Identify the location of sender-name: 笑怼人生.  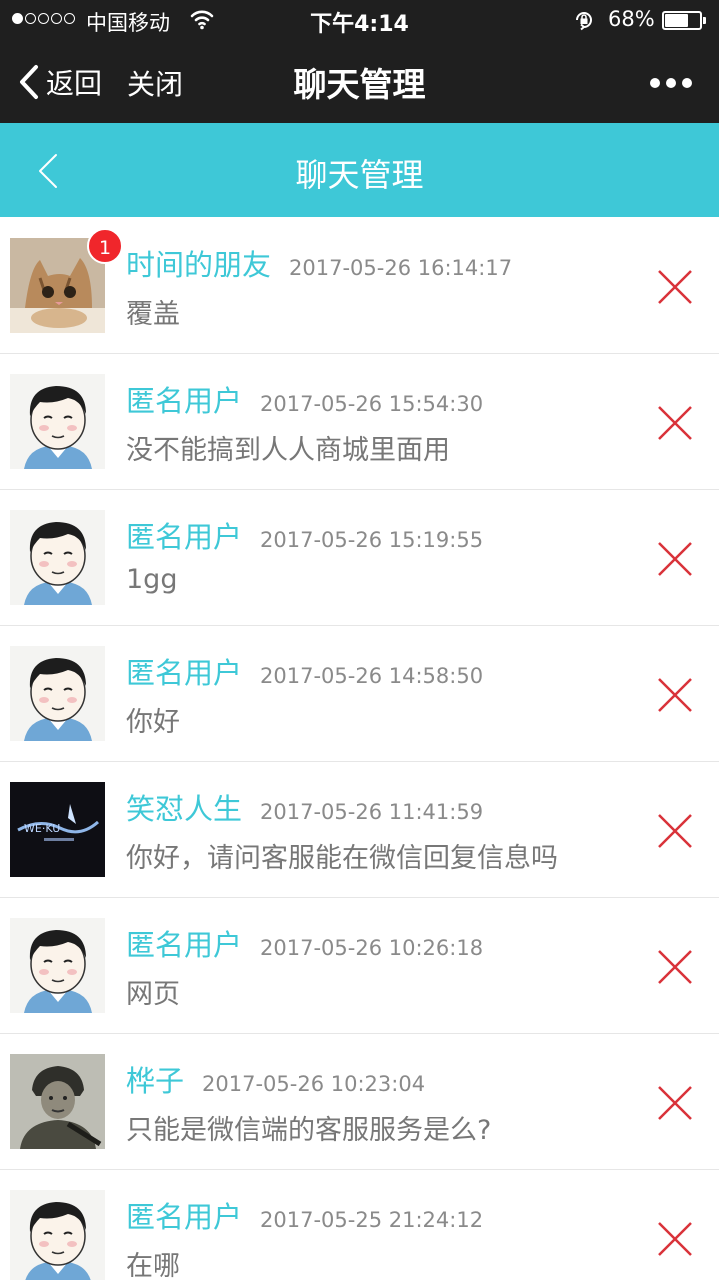
(184, 809).